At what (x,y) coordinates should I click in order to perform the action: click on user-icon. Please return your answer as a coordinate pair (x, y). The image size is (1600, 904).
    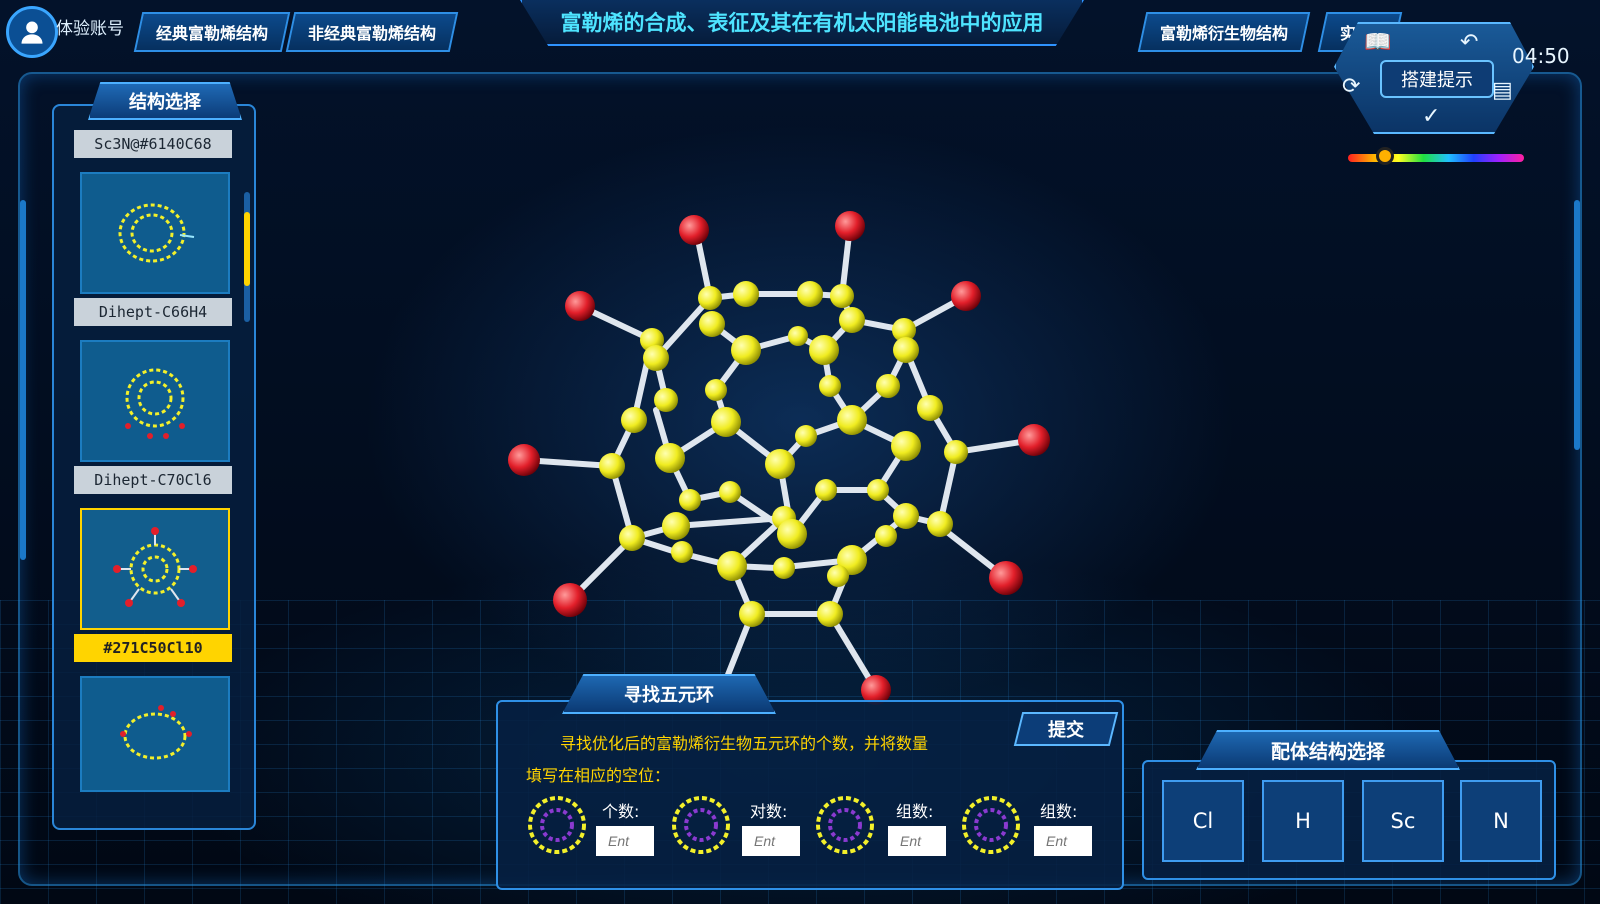
    Looking at the image, I should click on (32, 32).